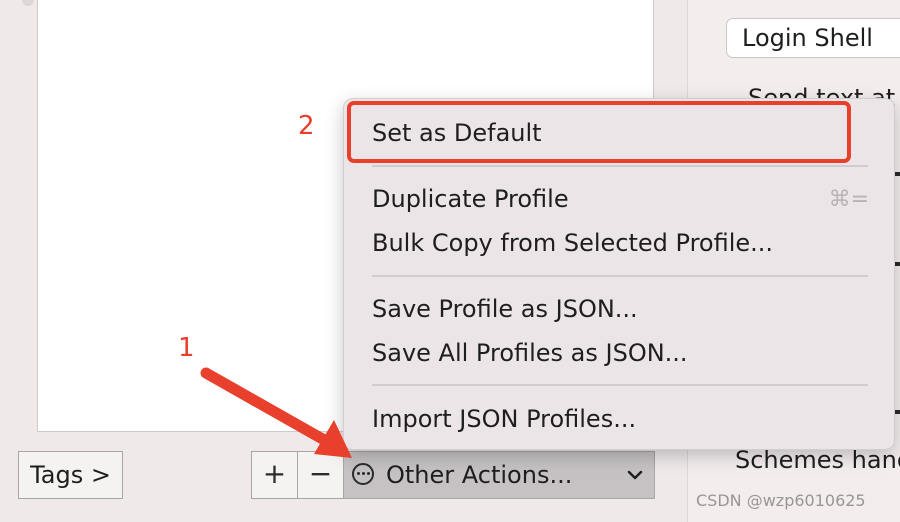  Describe the element at coordinates (781, 500) in the screenshot. I see `watermark-text: CSDN @wzp6010625` at that location.